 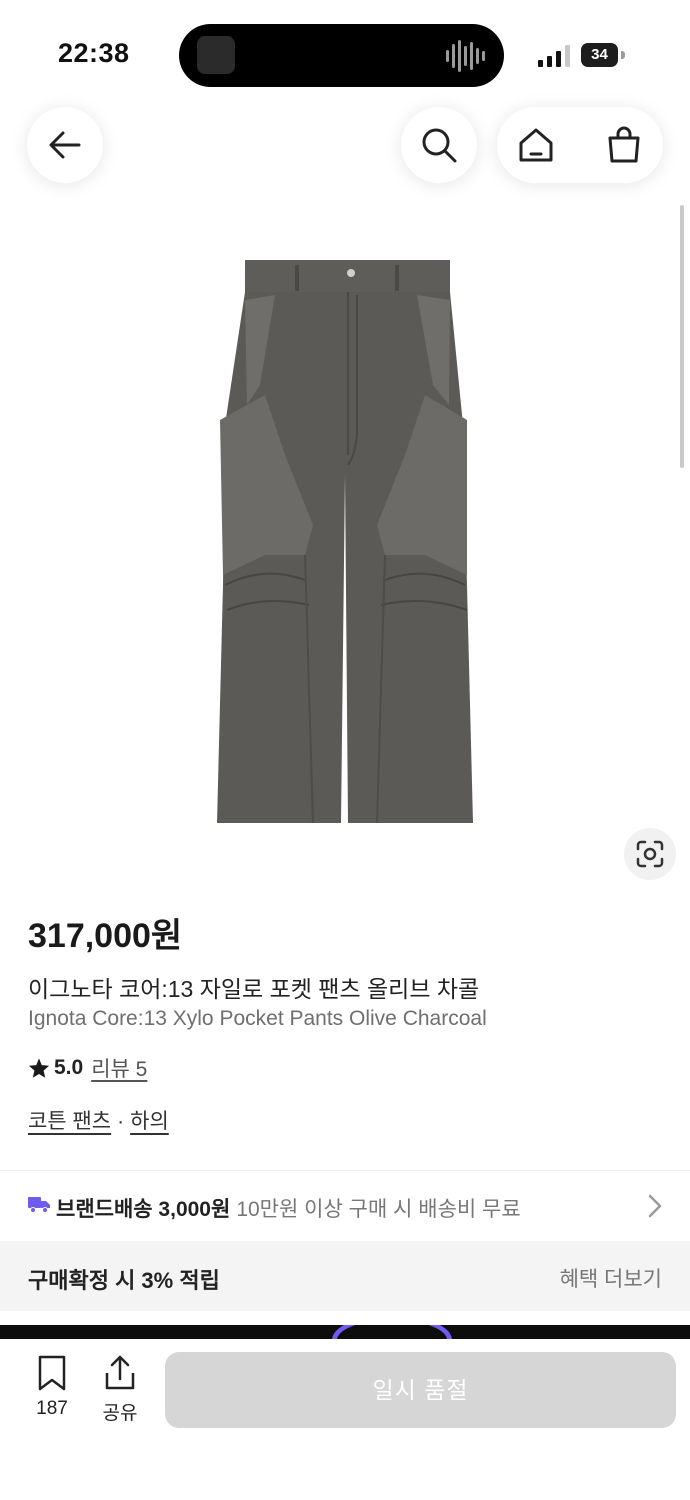 I want to click on promo-banner, so click(x=345, y=1332).